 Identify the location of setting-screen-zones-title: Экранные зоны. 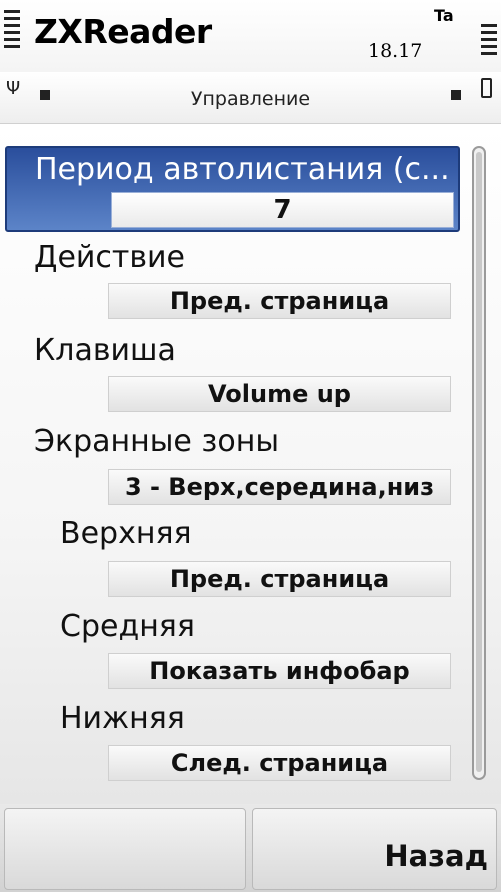
(156, 441).